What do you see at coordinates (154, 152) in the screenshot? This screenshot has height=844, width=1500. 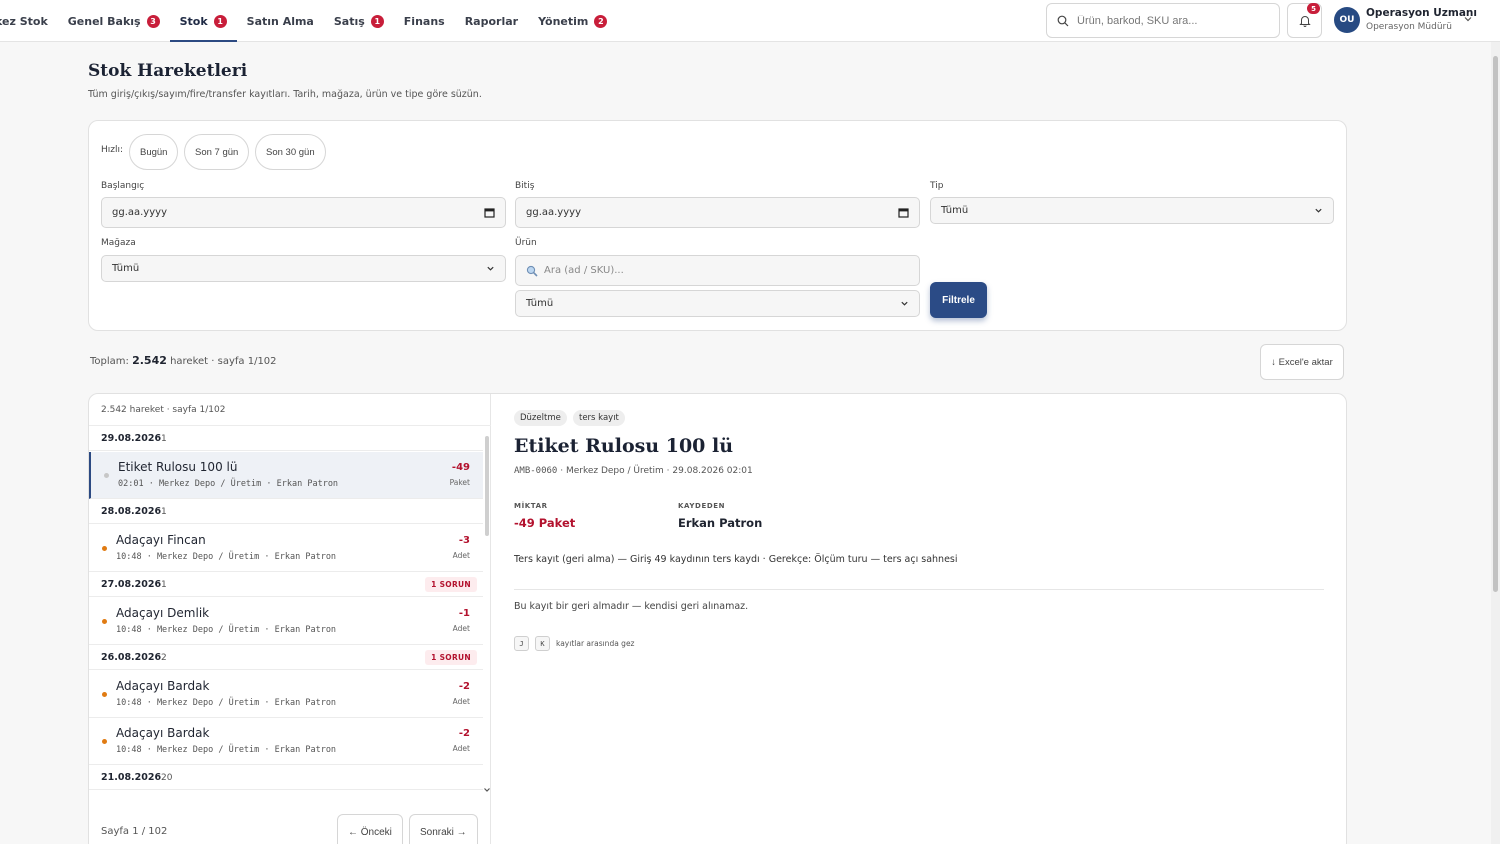 I see `quick-filter-today: Bugün` at bounding box center [154, 152].